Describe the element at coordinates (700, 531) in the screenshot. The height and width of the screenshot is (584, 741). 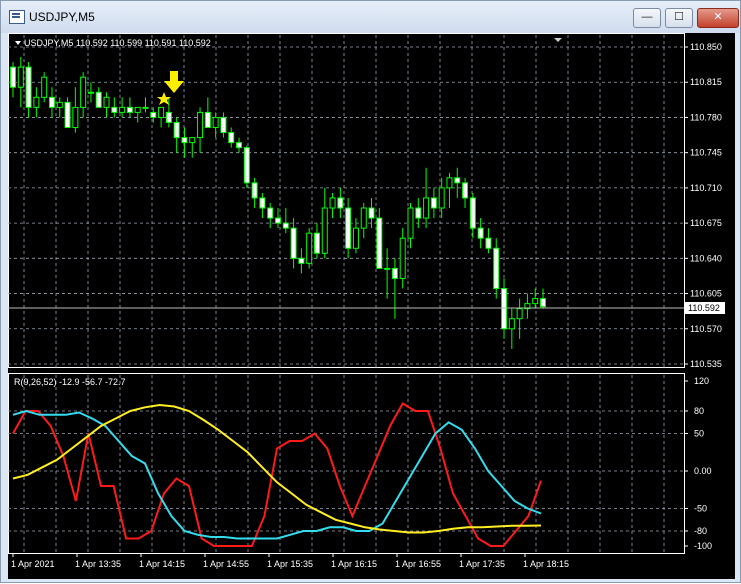
I see `indicator-tick-label: -80` at that location.